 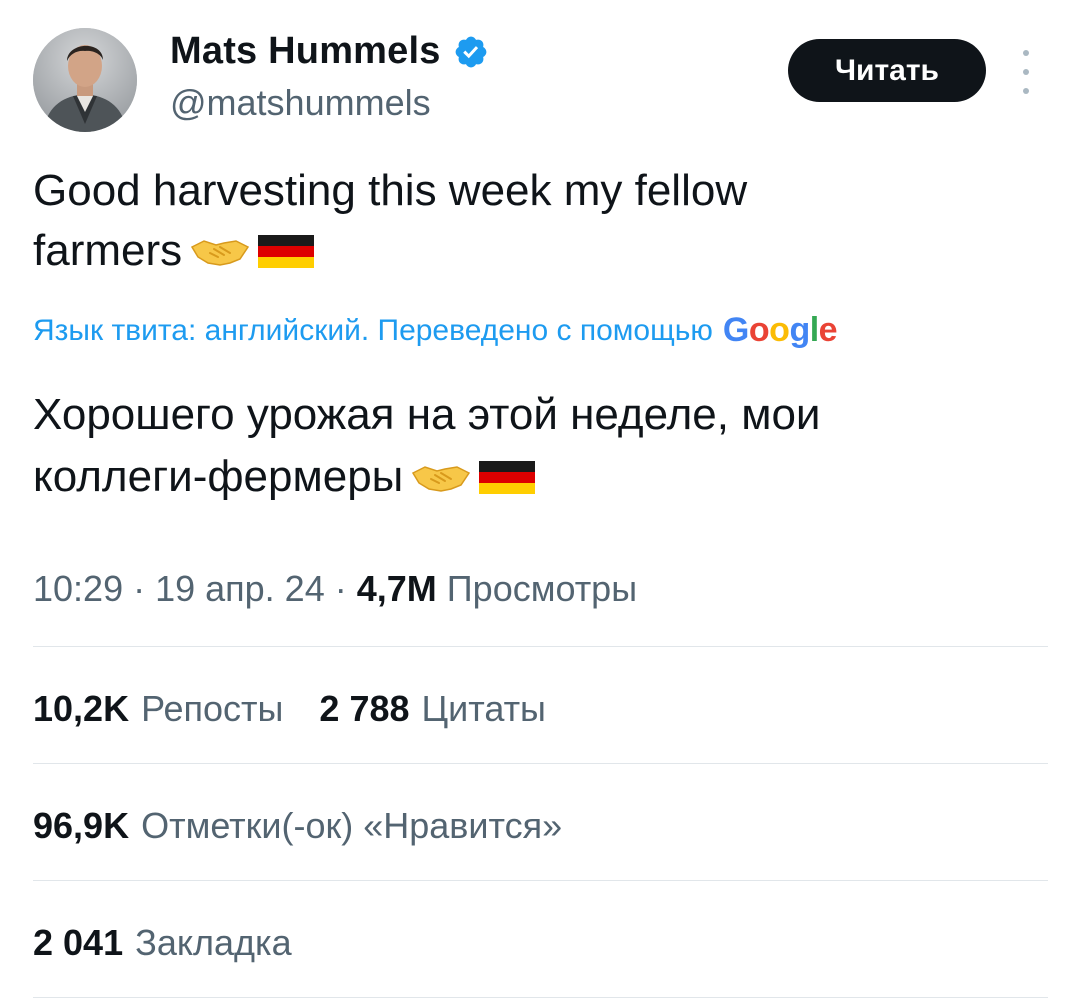 What do you see at coordinates (300, 103) in the screenshot?
I see `author-handle: @matshummels` at bounding box center [300, 103].